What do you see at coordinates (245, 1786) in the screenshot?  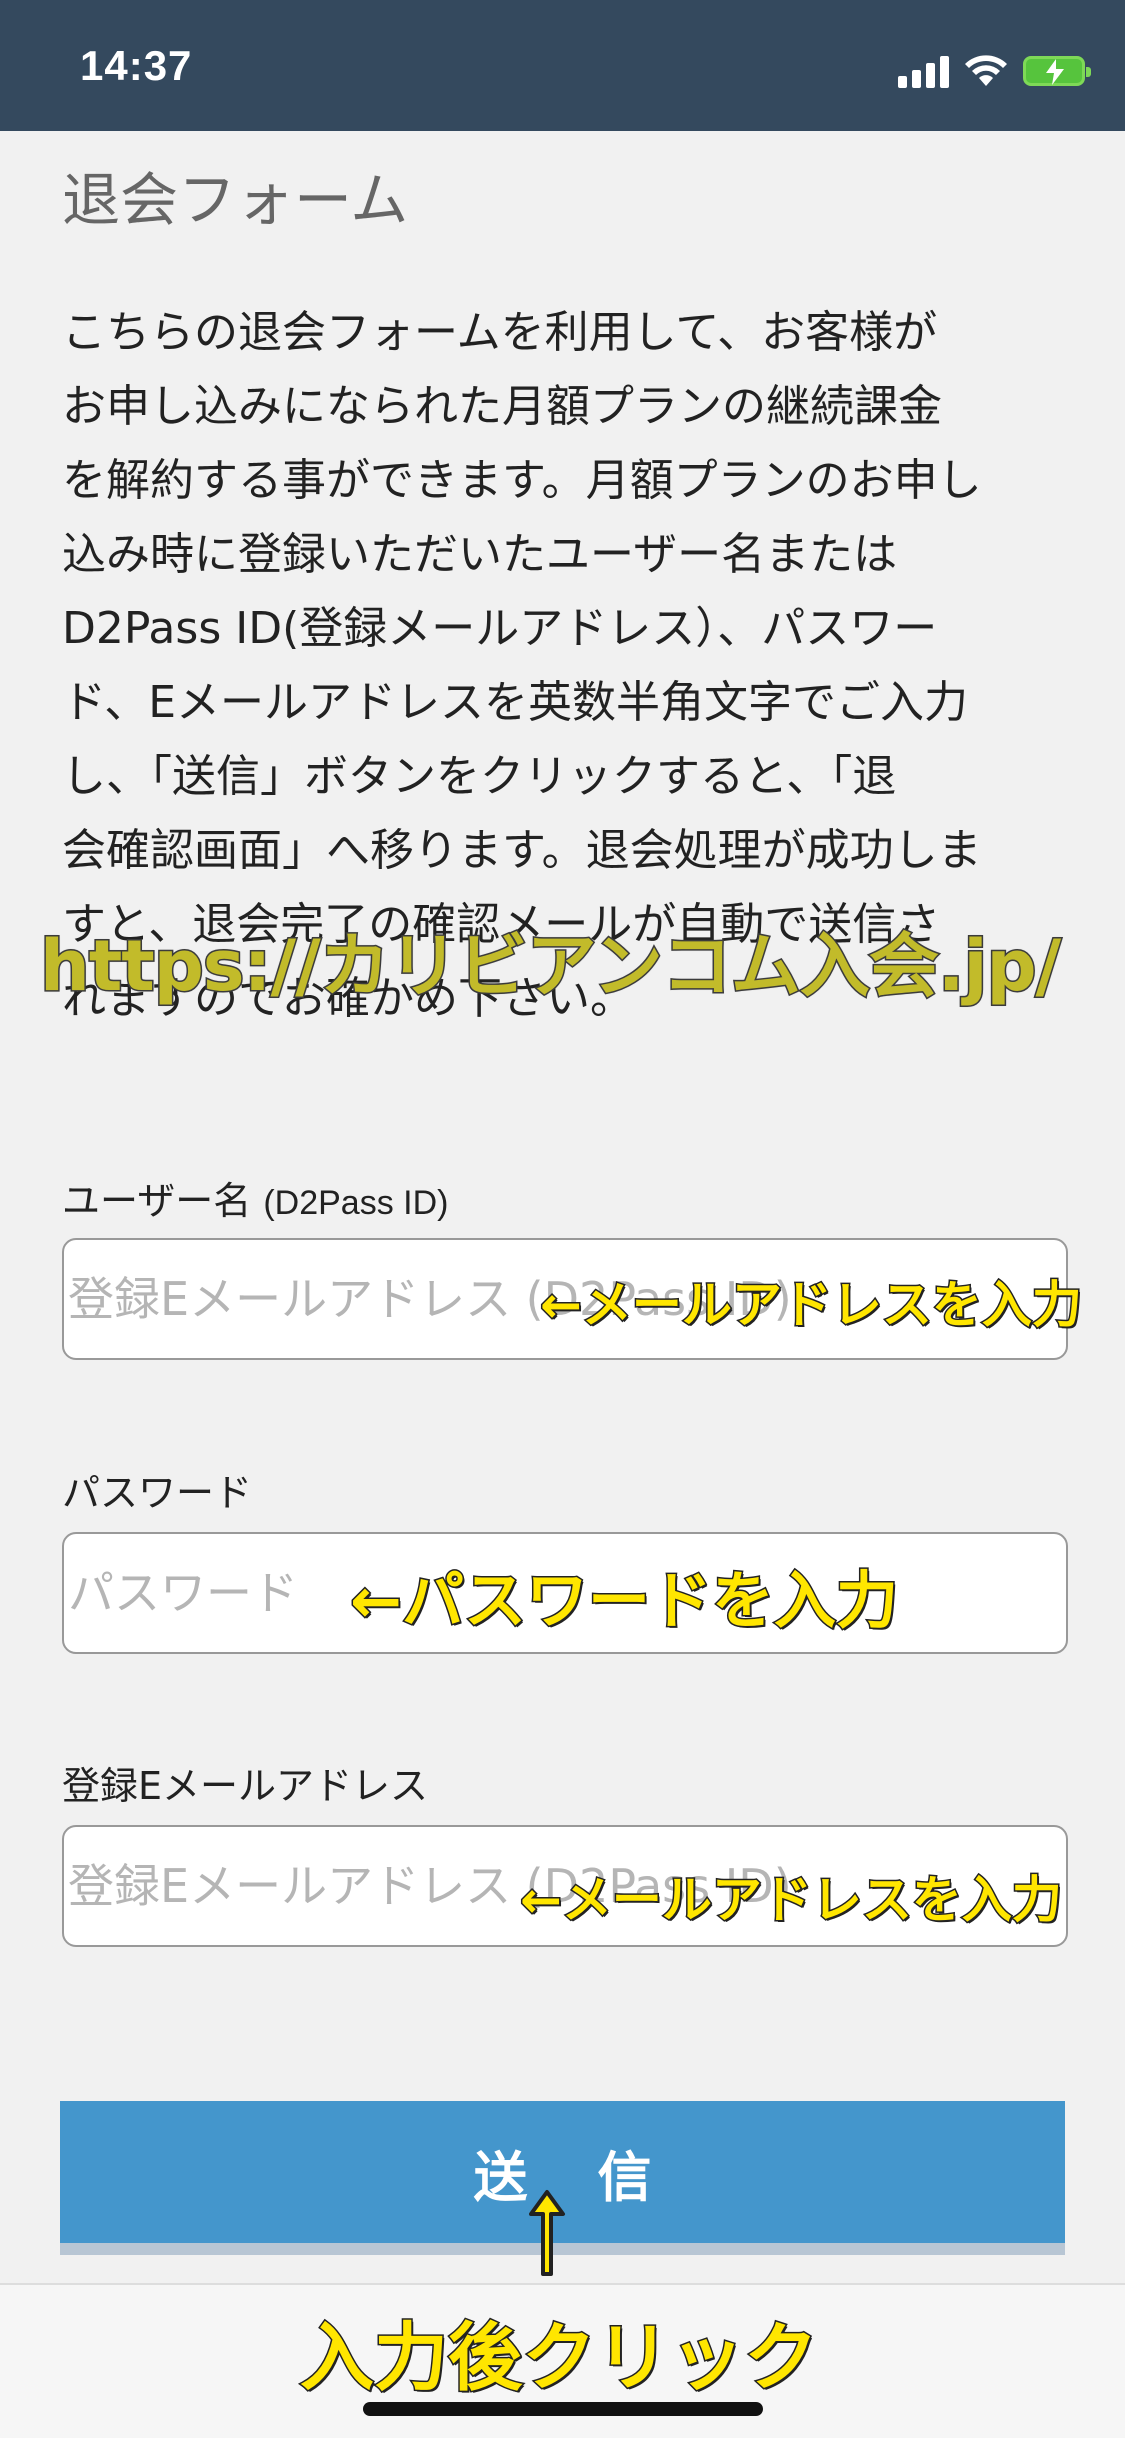 I see `email-label: 登録Eメールアドレス` at bounding box center [245, 1786].